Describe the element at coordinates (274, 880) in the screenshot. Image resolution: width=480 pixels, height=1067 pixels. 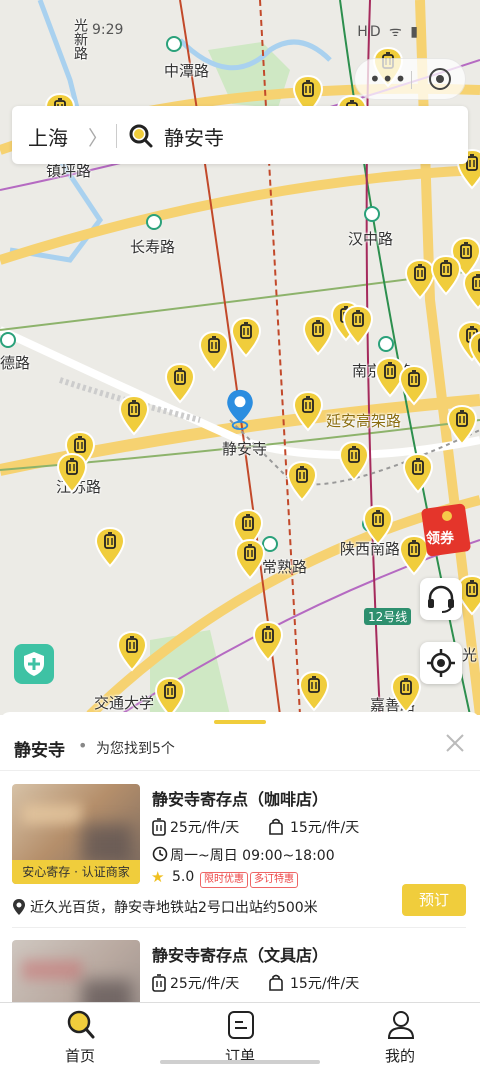
I see `promo-tag: 多订特惠` at that location.